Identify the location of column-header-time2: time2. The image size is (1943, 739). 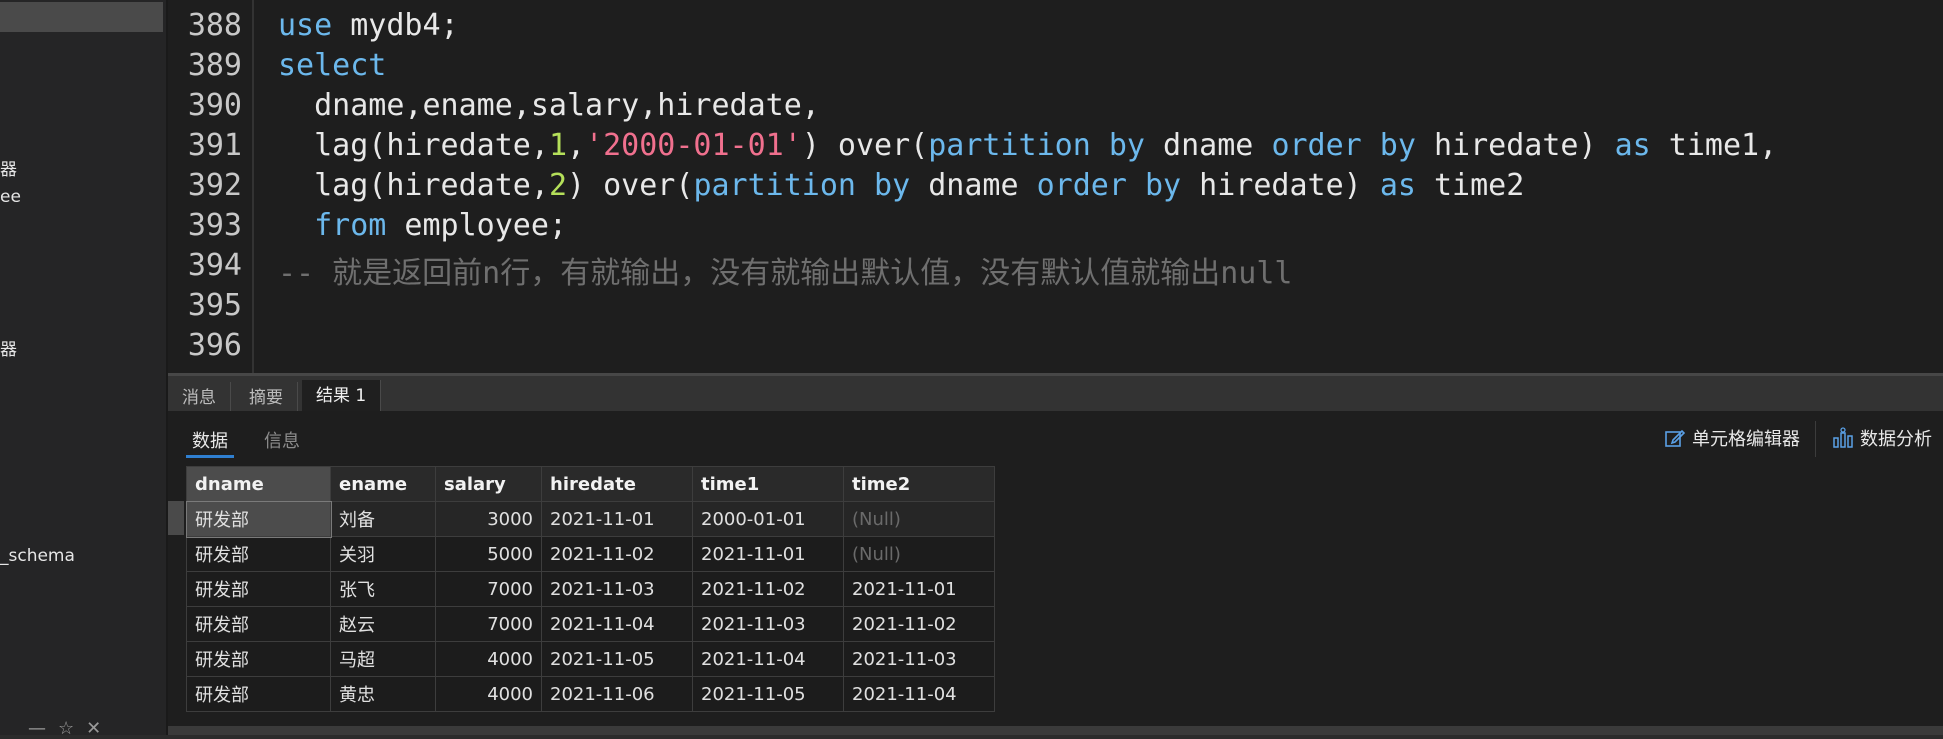
(919, 484).